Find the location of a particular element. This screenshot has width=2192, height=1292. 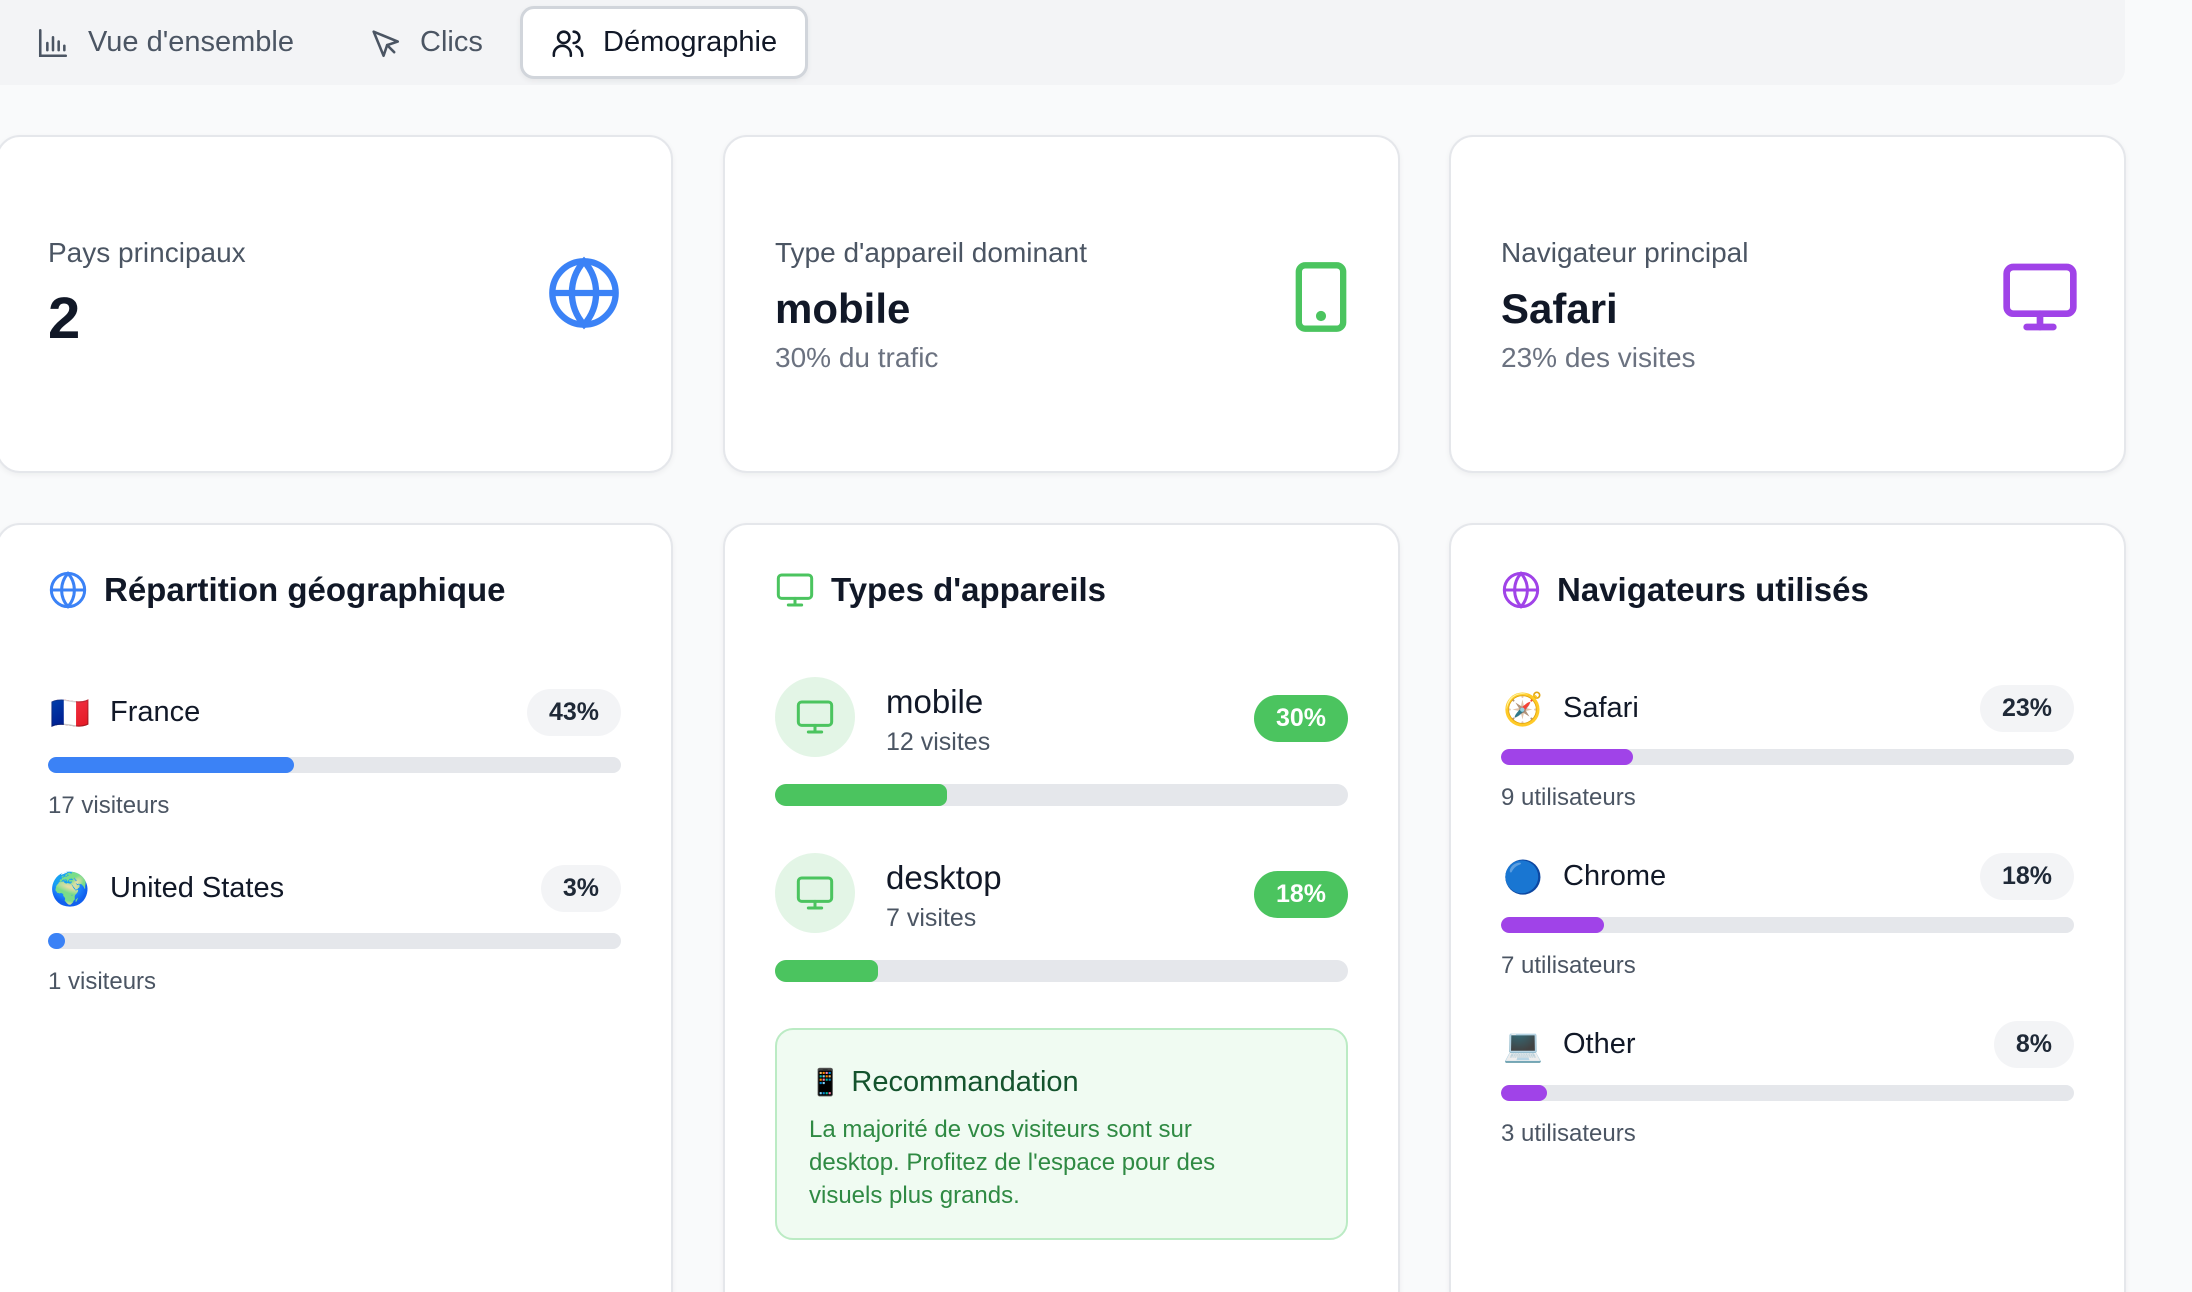

countries-summary-card: Pays principaux 2 is located at coordinates (336, 304).